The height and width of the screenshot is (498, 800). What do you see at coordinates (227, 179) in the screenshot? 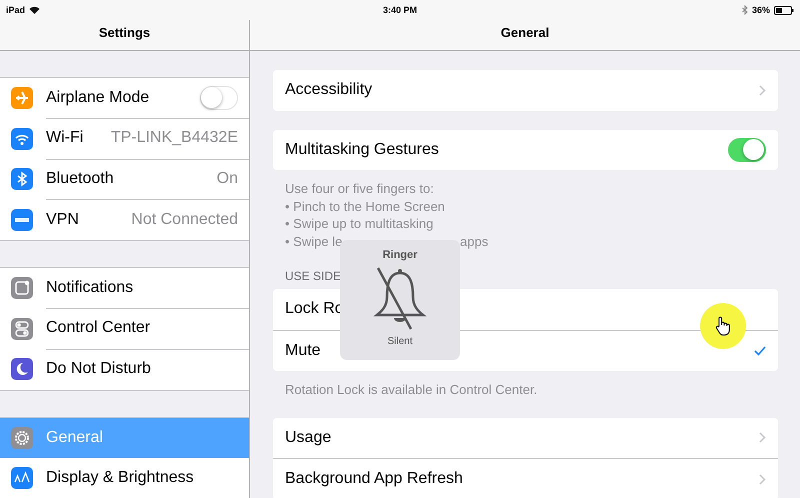
I see `item-value: On` at bounding box center [227, 179].